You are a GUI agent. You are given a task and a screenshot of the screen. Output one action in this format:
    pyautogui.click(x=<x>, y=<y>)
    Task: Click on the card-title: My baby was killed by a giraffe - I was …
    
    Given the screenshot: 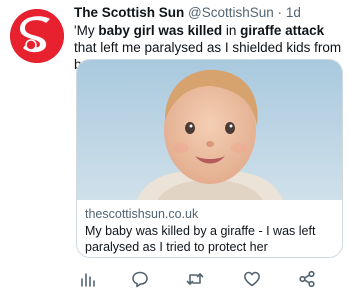 What is the action you would take?
    pyautogui.click(x=200, y=239)
    